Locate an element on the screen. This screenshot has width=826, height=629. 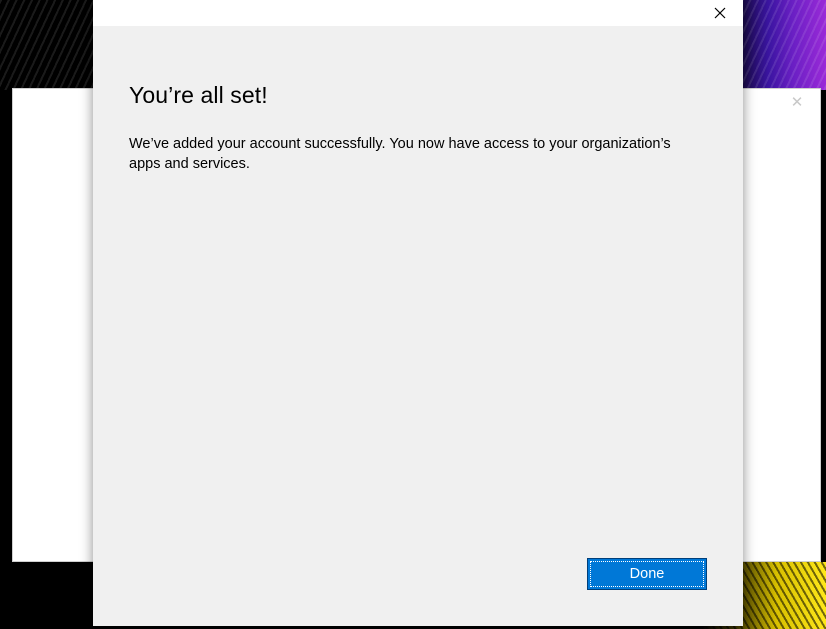
done-button-label: Done is located at coordinates (647, 574).